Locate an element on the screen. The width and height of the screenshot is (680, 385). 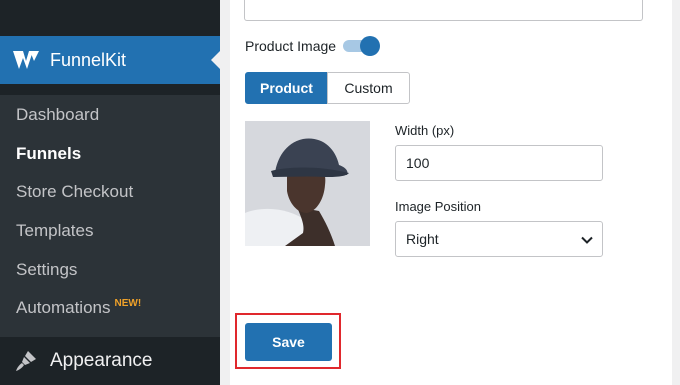
product-image-preview is located at coordinates (307, 183).